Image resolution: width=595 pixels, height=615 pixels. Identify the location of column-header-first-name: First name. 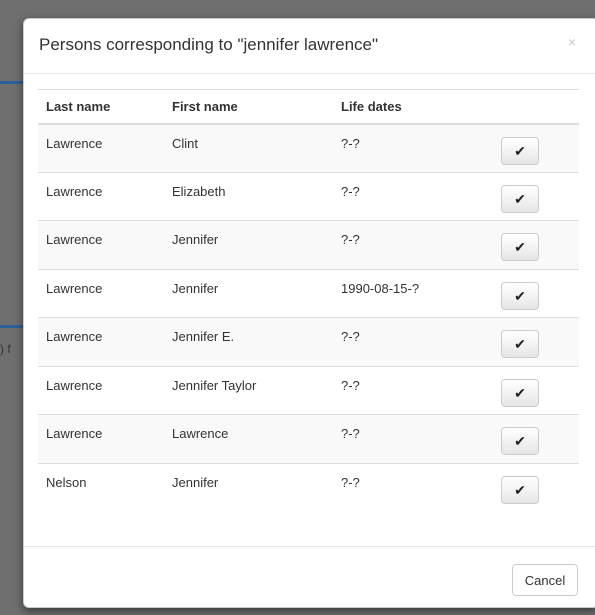
(248, 107).